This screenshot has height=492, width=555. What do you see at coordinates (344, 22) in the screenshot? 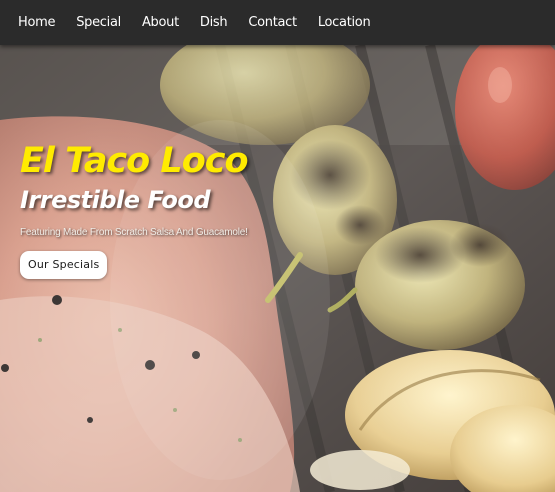
I see `nav-item-location: Location` at bounding box center [344, 22].